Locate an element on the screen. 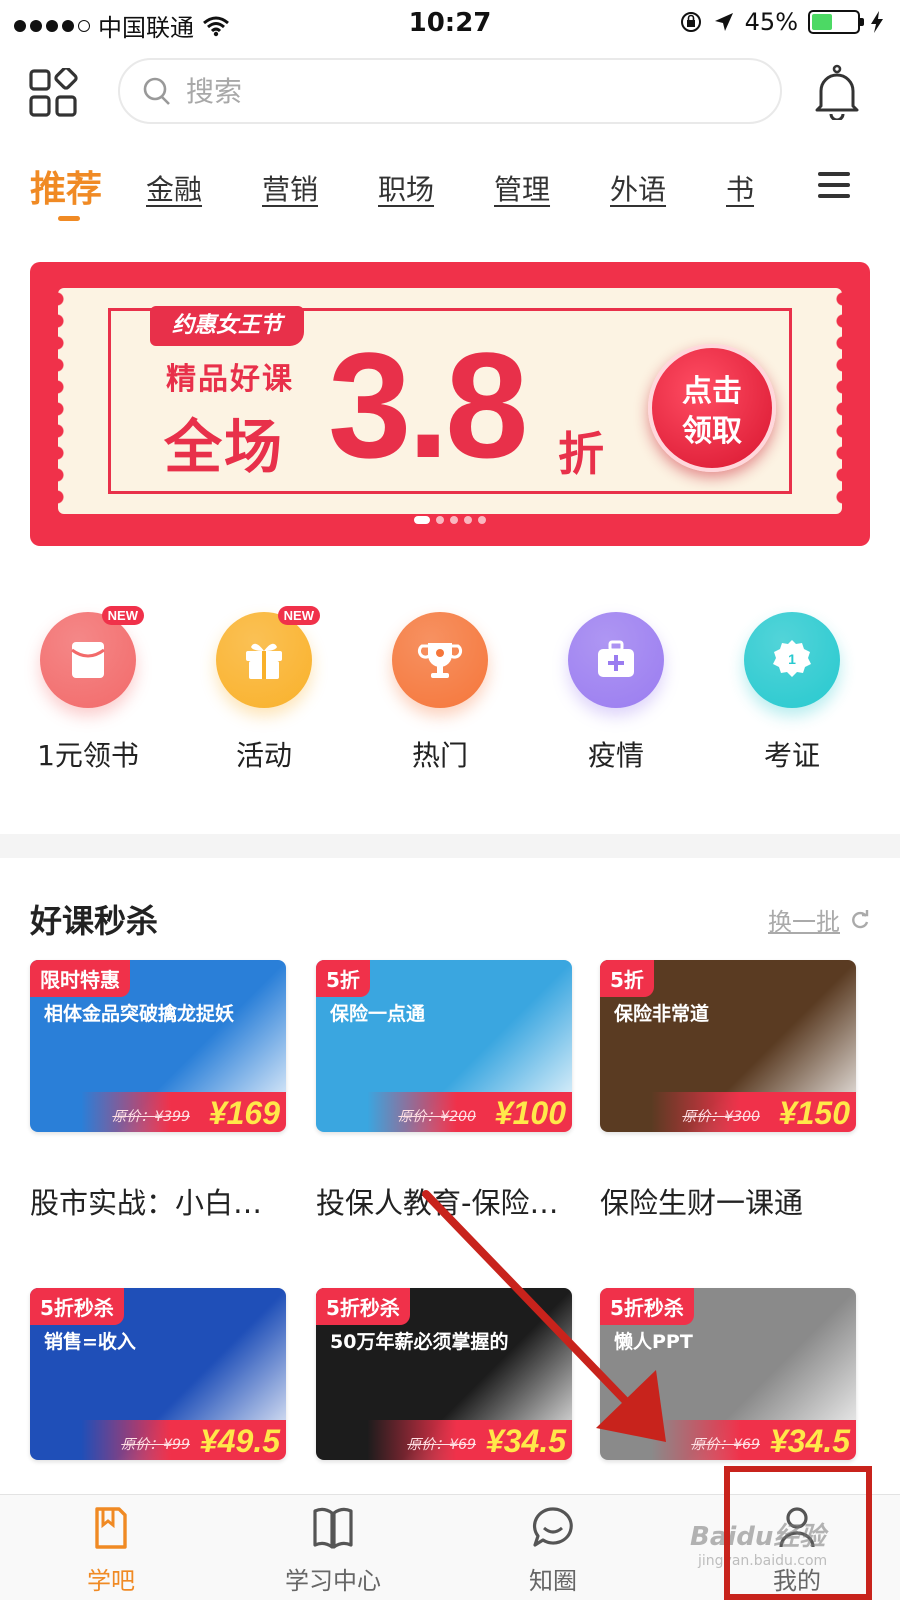 The height and width of the screenshot is (1600, 900). rotation-lock-icon is located at coordinates (690, 22).